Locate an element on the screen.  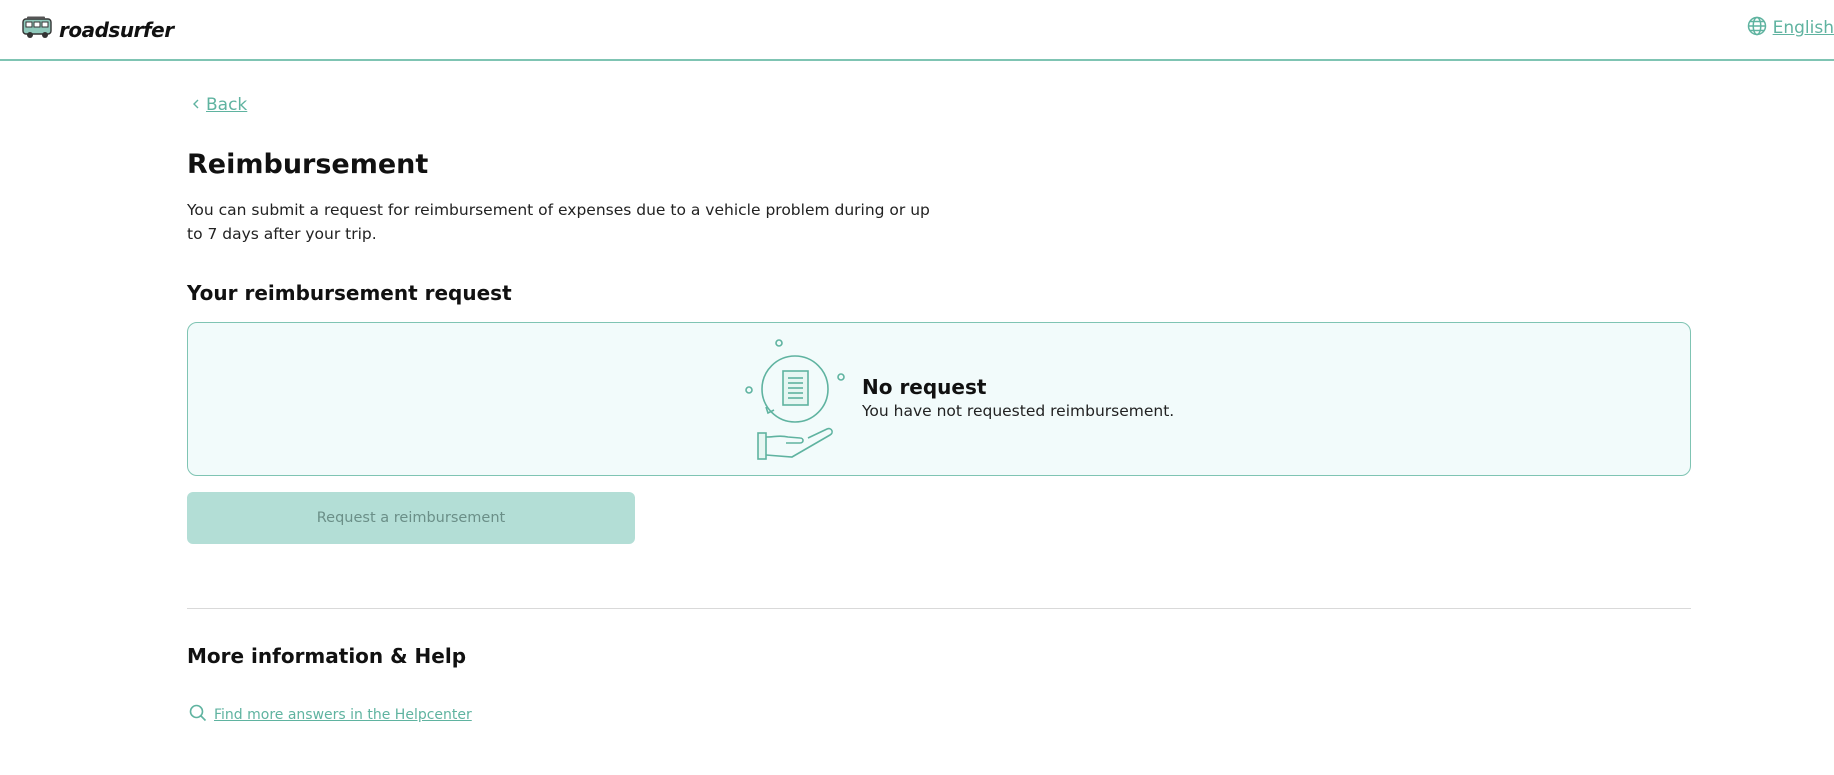
request-reimbursement-button: Request a reimbursement is located at coordinates (411, 518).